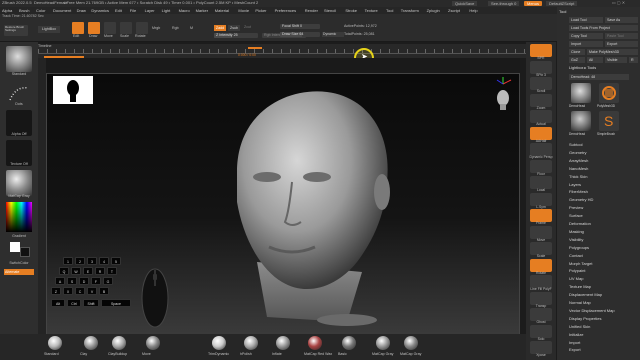  Describe the element at coordinates (576, 279) in the screenshot. I see `subpalette-uv-map: UV Map` at that location.